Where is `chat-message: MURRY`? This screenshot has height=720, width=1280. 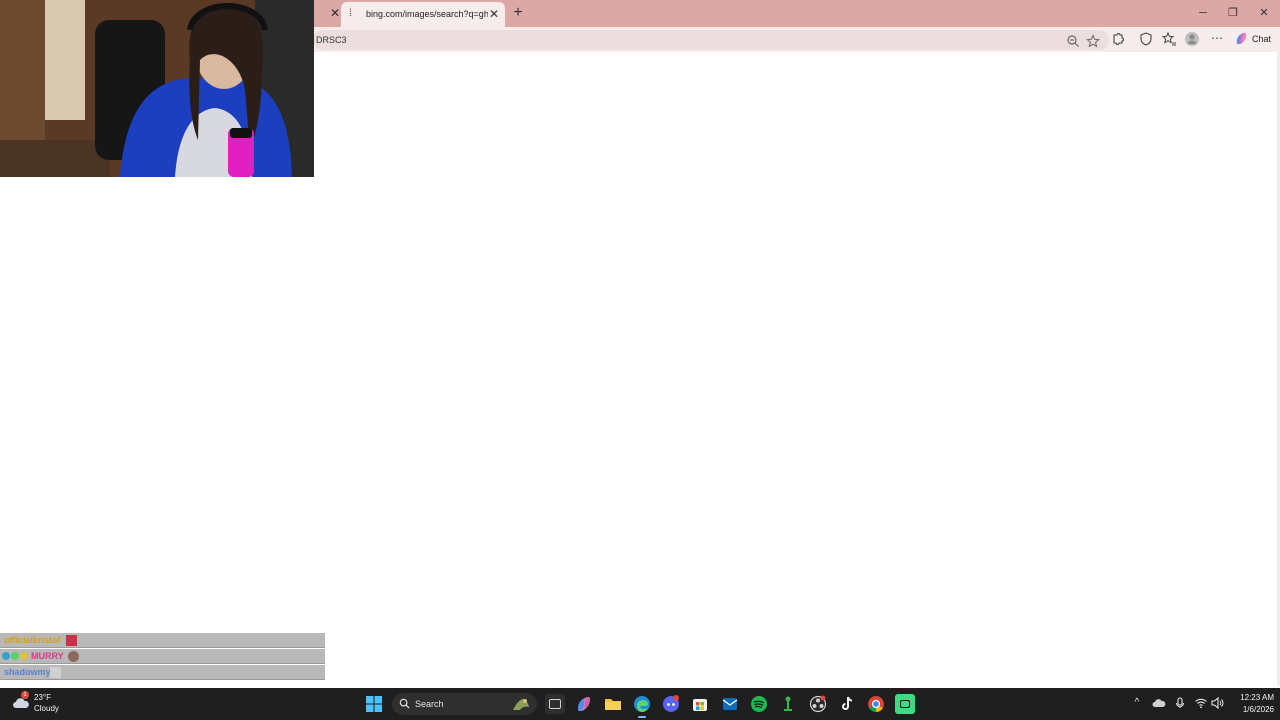
chat-message: MURRY is located at coordinates (162, 656).